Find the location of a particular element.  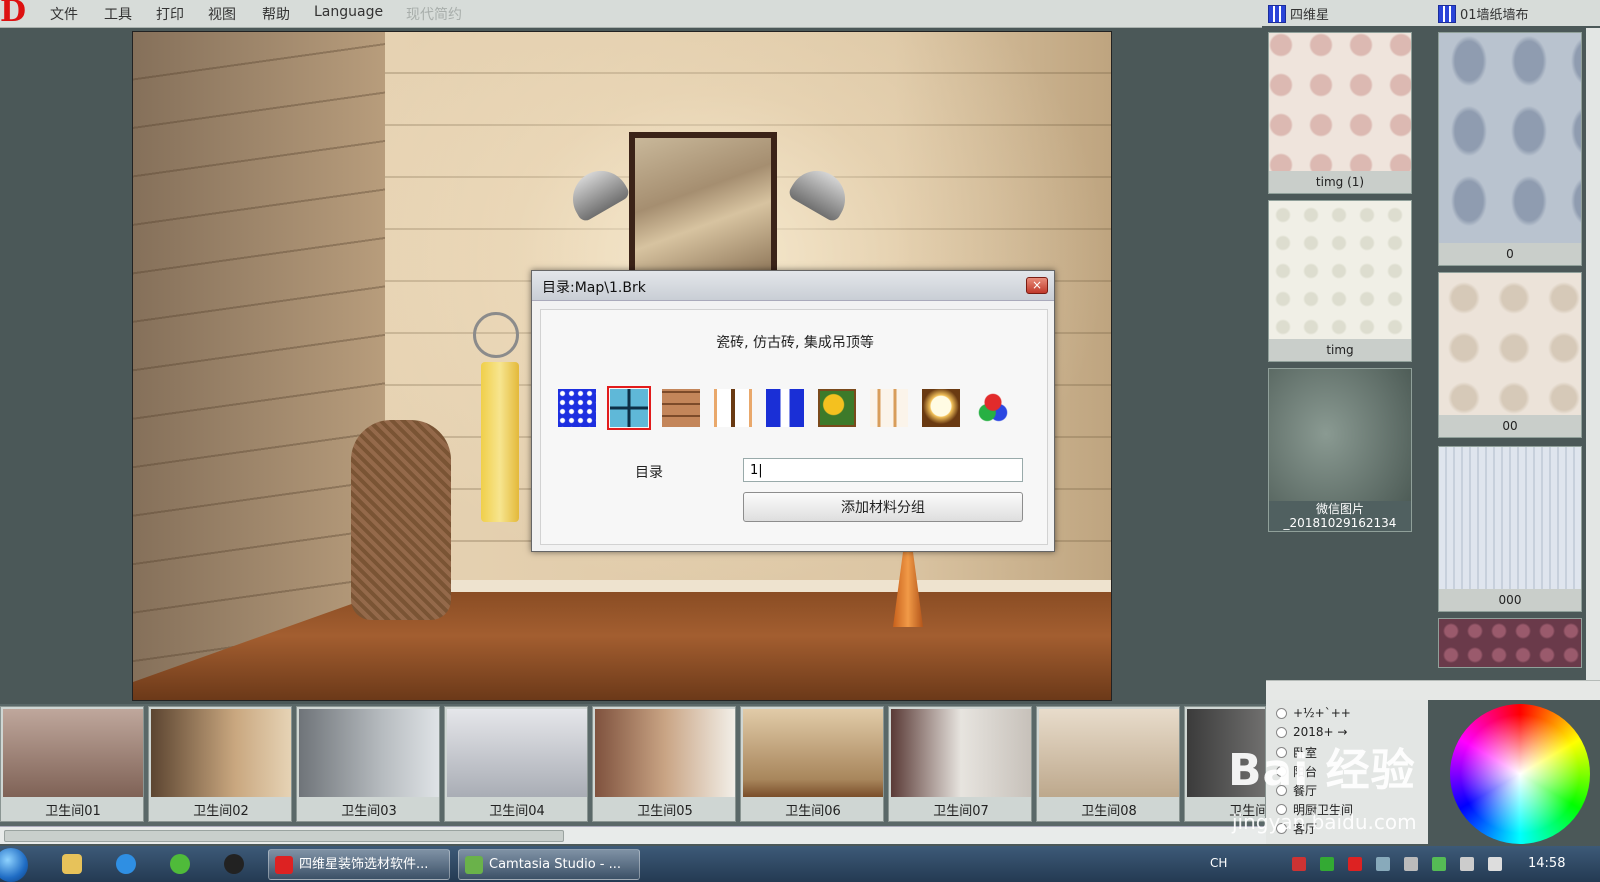

menu-print: 打印 is located at coordinates (170, 14).